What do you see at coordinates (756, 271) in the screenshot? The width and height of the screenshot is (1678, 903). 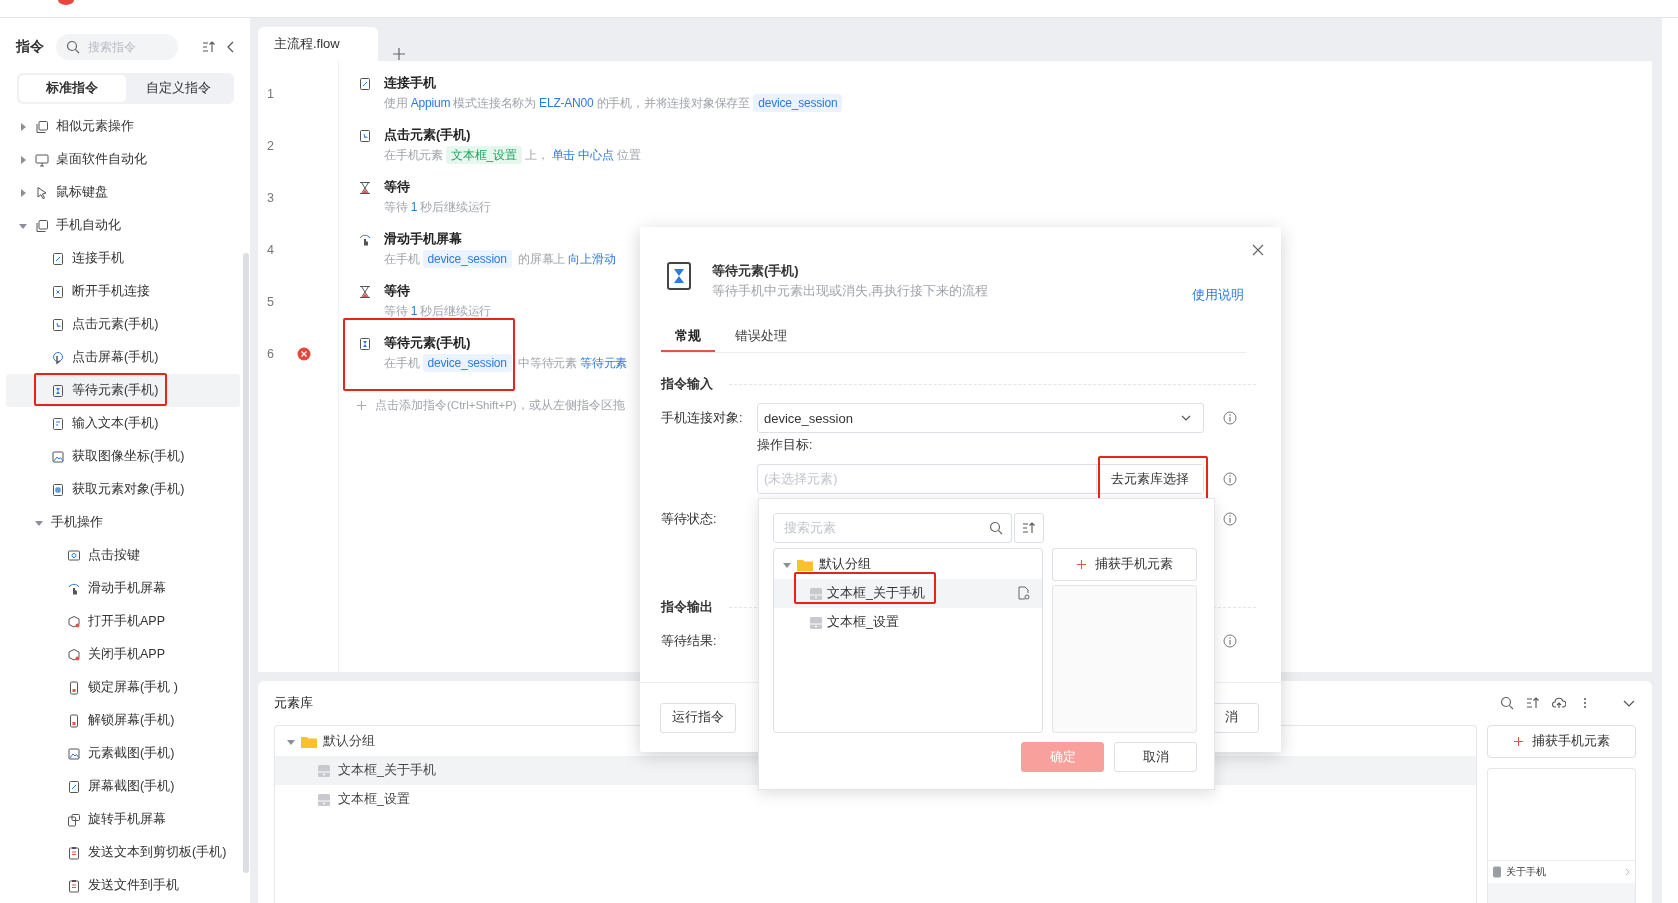 I see `dialog-title: 等待元素(手机)` at bounding box center [756, 271].